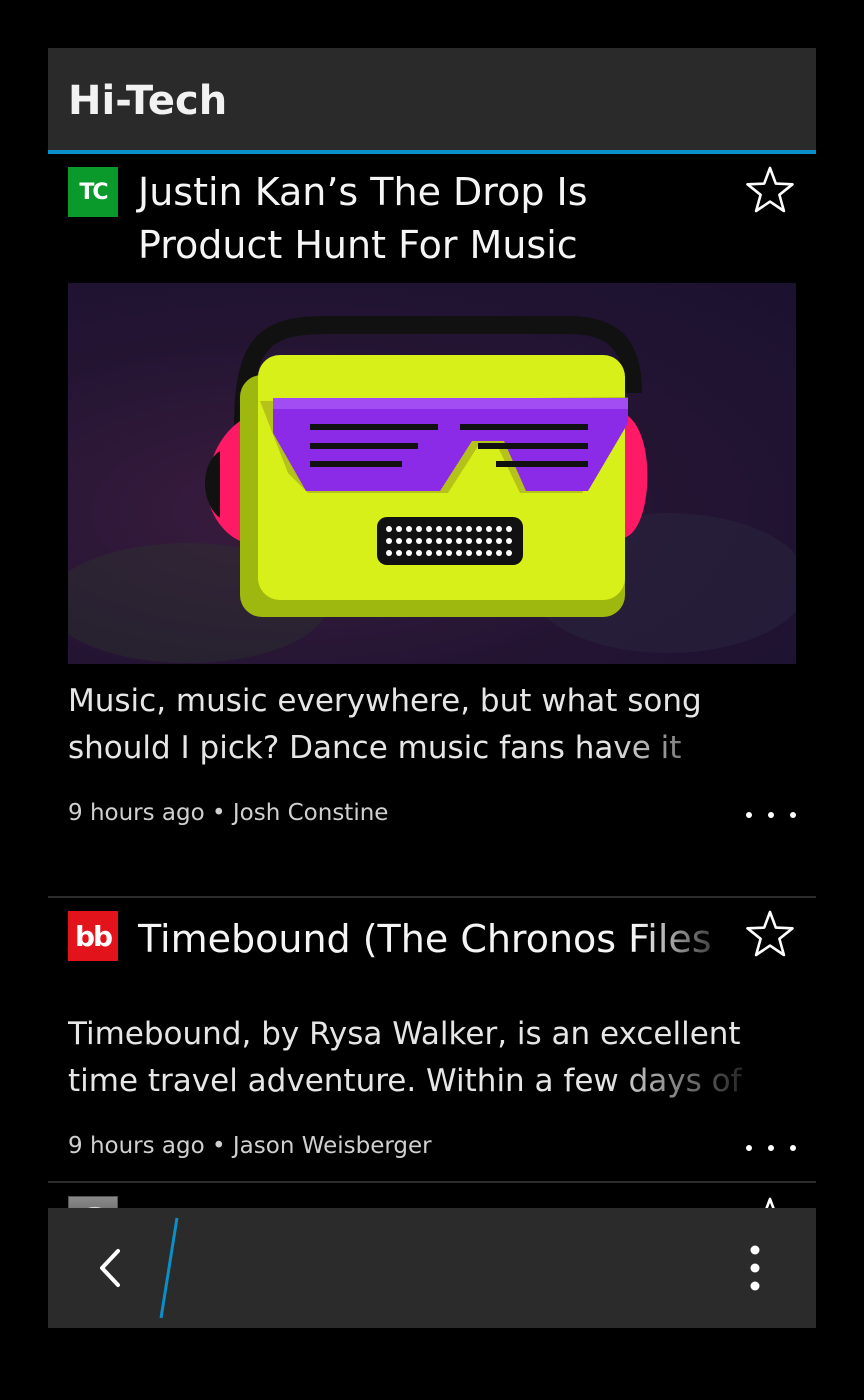 The width and height of the screenshot is (864, 1400). What do you see at coordinates (228, 813) in the screenshot?
I see `article-meta: 9 hours ago • Josh Constine` at bounding box center [228, 813].